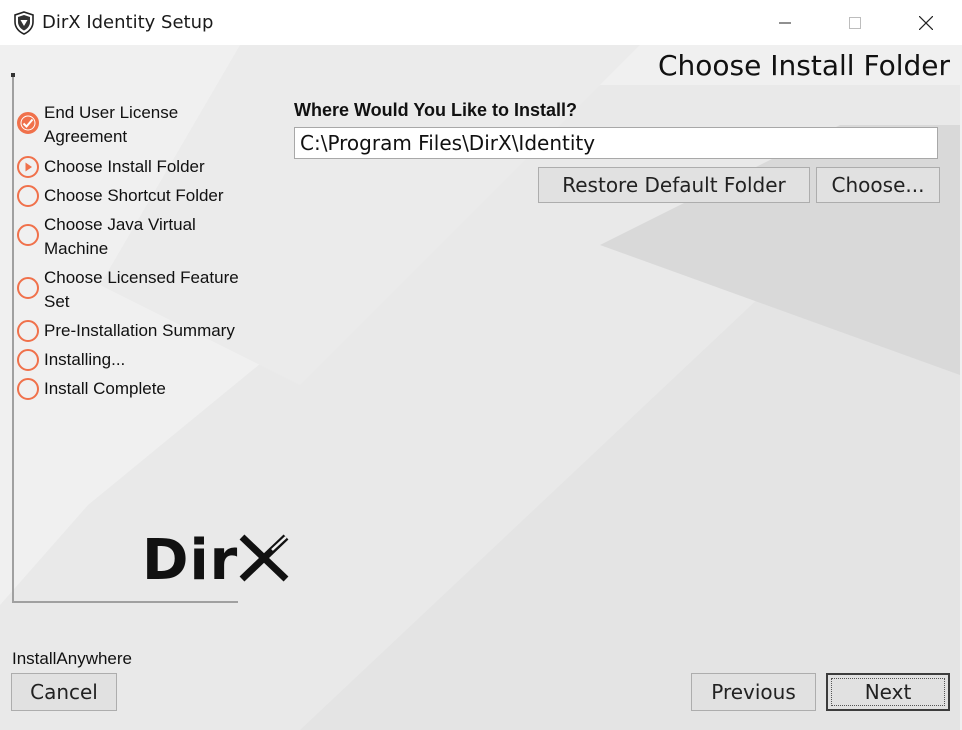 This screenshot has height=730, width=962. Describe the element at coordinates (804, 65) in the screenshot. I see `page-title: Choose Install Folder` at that location.